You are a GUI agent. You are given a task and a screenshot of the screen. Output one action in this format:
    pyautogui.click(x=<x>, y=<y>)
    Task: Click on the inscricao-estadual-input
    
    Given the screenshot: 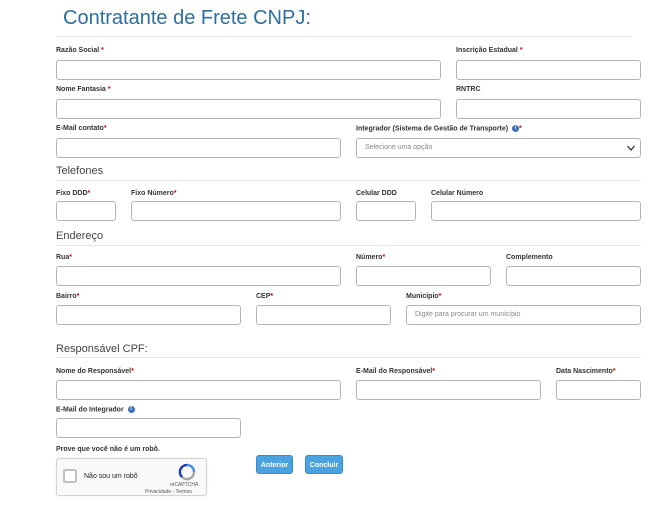 What is the action you would take?
    pyautogui.click(x=548, y=70)
    